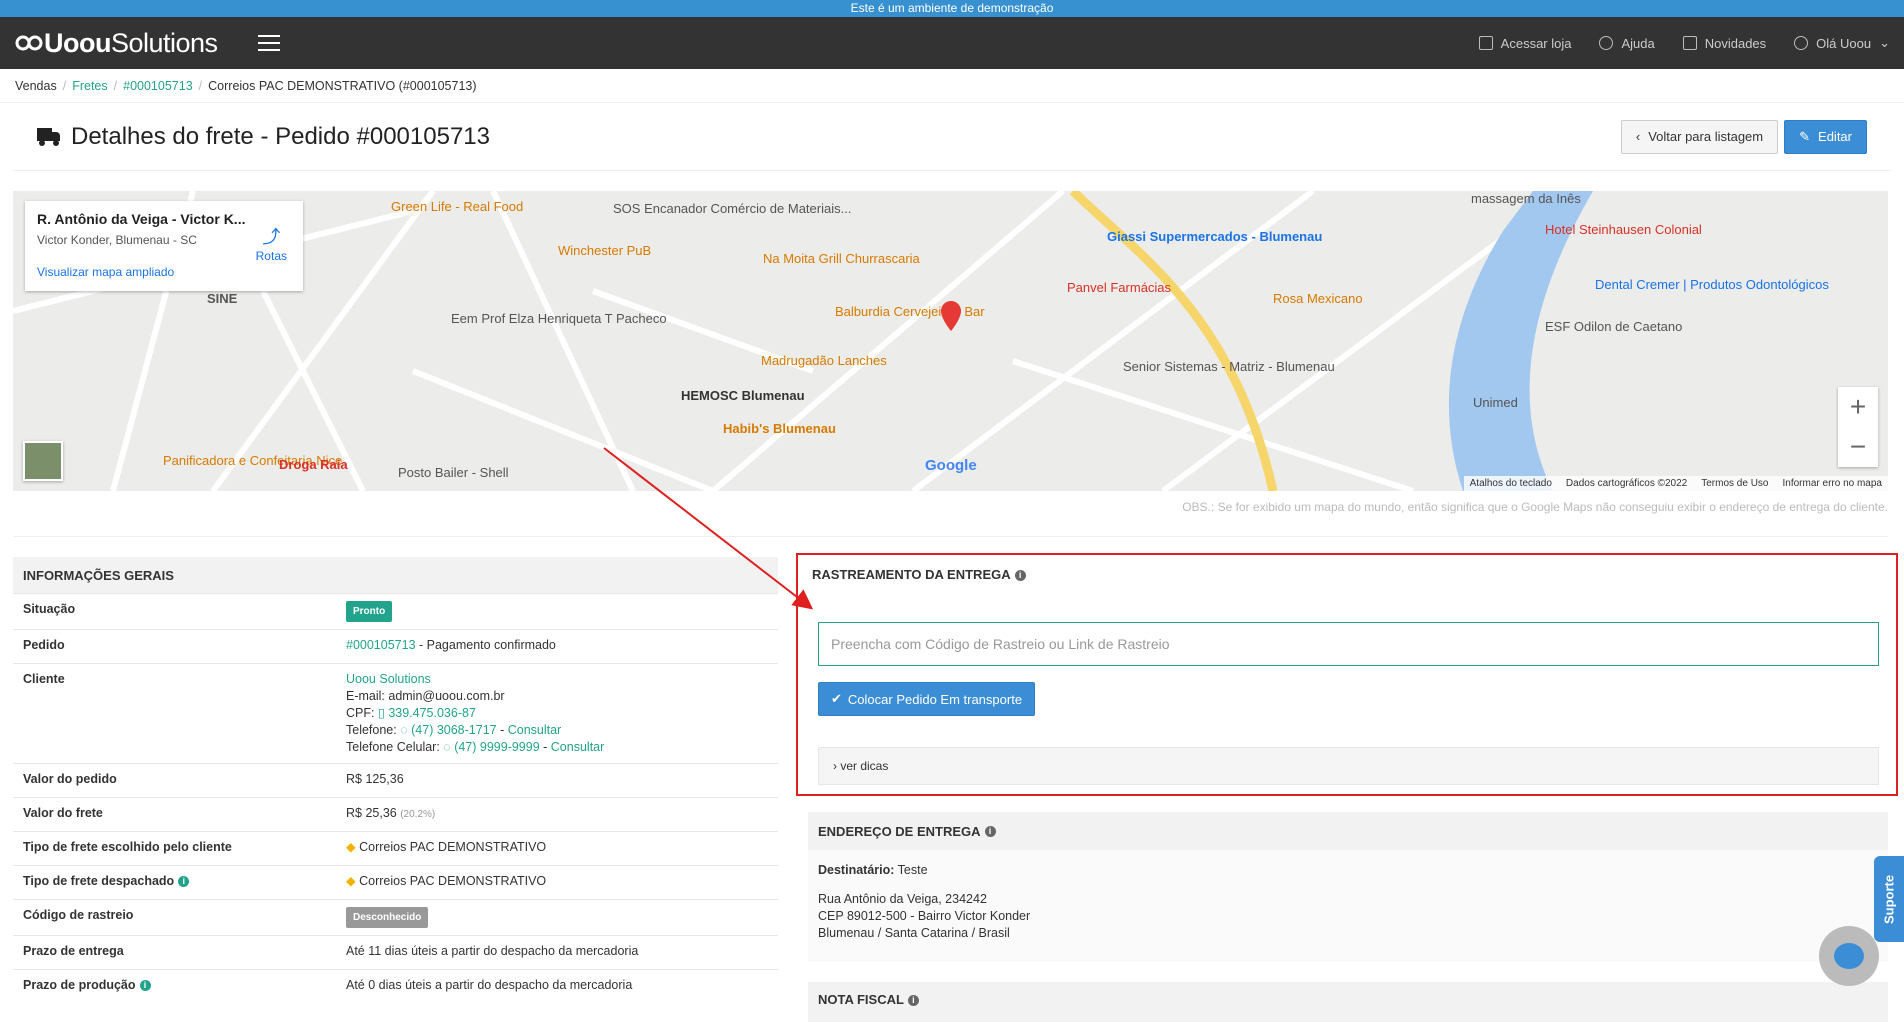  I want to click on satellite-toggle, so click(43, 461).